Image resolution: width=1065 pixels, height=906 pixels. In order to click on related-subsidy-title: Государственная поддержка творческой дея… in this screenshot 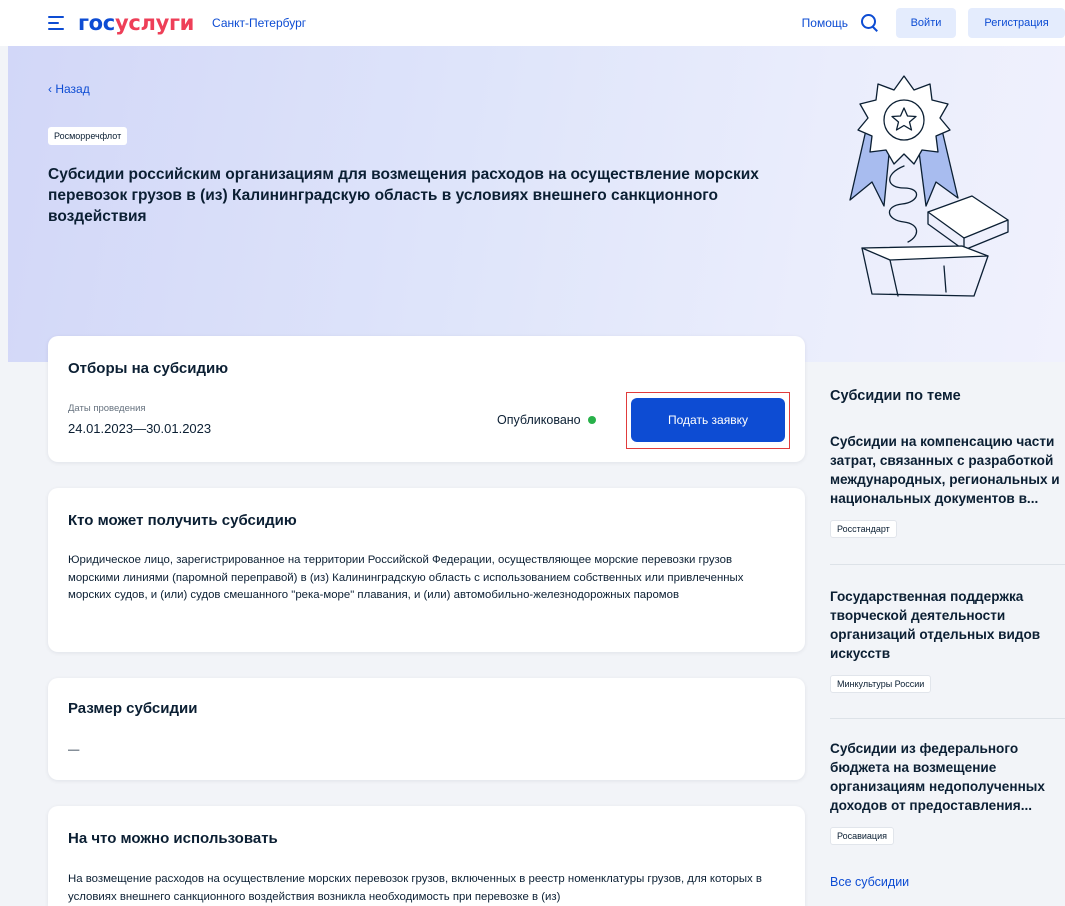, I will do `click(947, 625)`.